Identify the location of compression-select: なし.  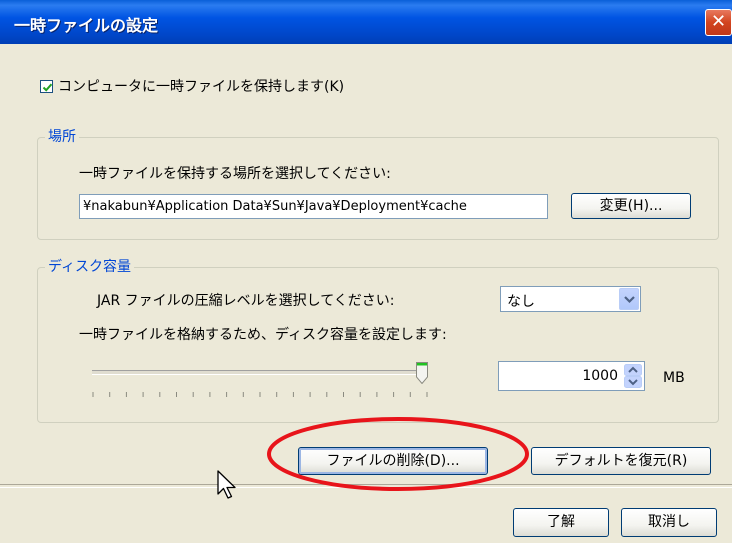
(570, 299).